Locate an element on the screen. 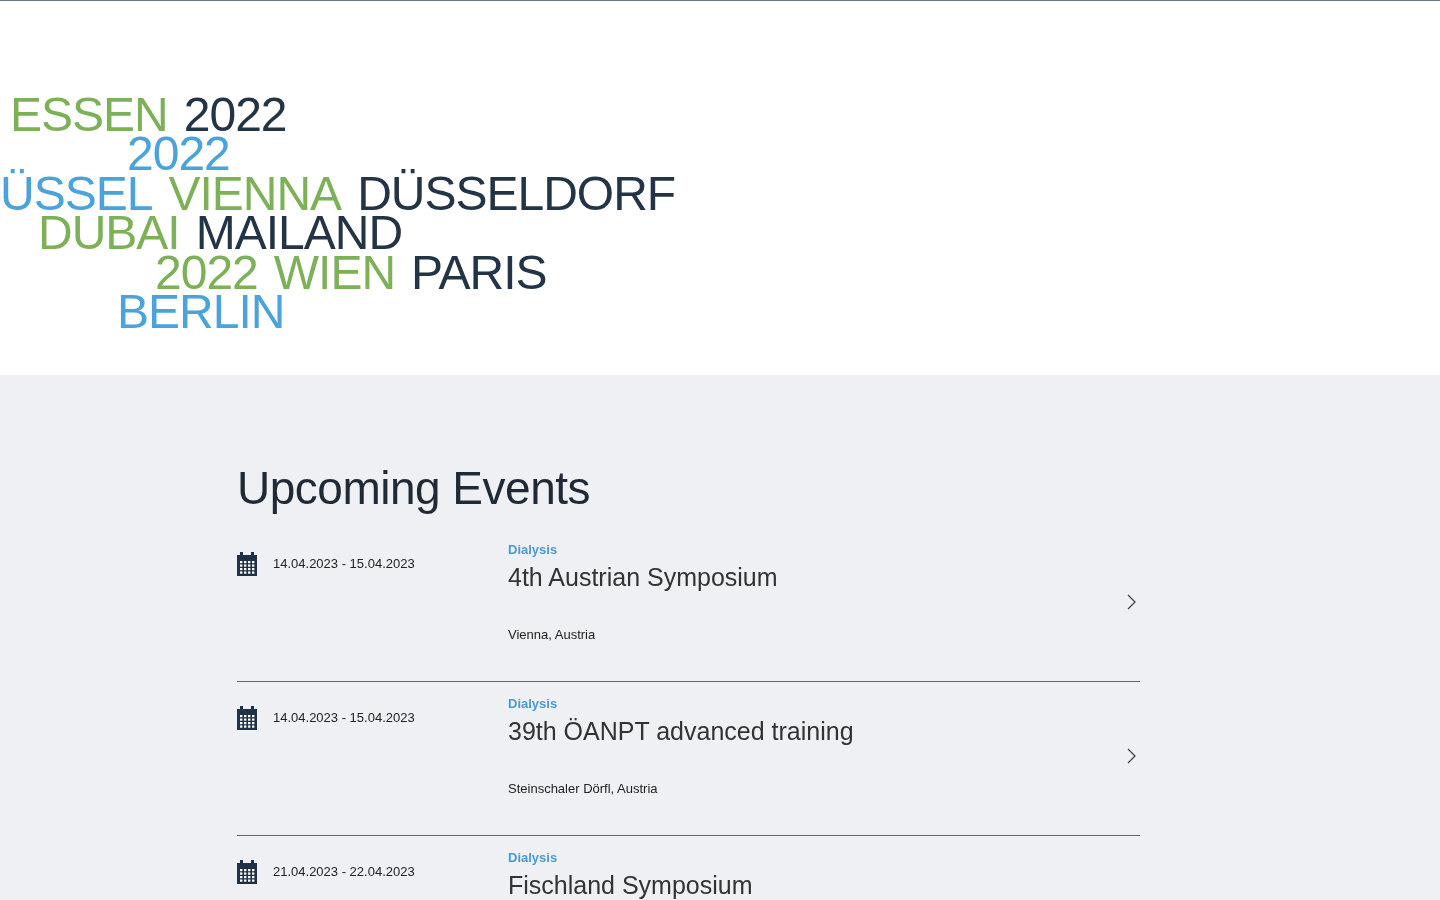  event-location: Steinschaler Dörfl, Austria is located at coordinates (583, 788).